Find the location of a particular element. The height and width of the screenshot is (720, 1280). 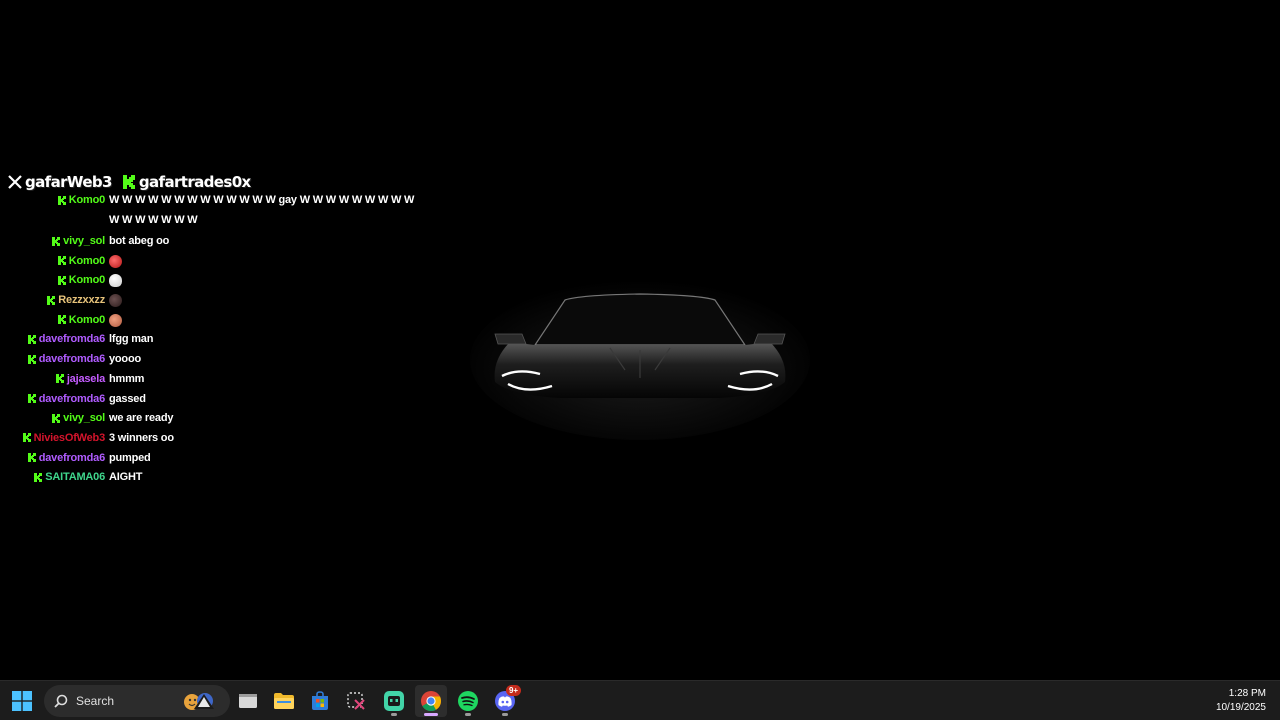

chrome-icon is located at coordinates (431, 701).